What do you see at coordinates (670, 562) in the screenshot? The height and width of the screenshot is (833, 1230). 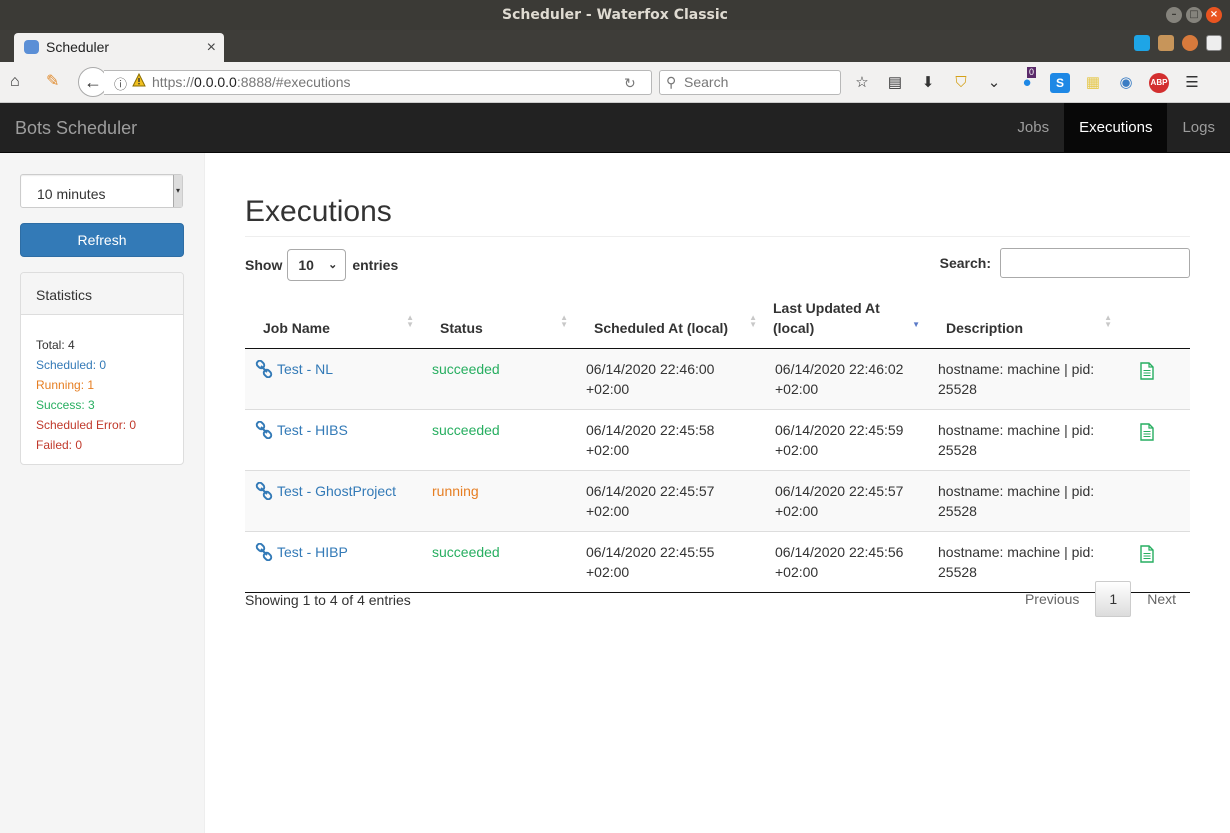 I see `cell-scheduled-at: 06/14/2020 22:45:55 +02:00` at bounding box center [670, 562].